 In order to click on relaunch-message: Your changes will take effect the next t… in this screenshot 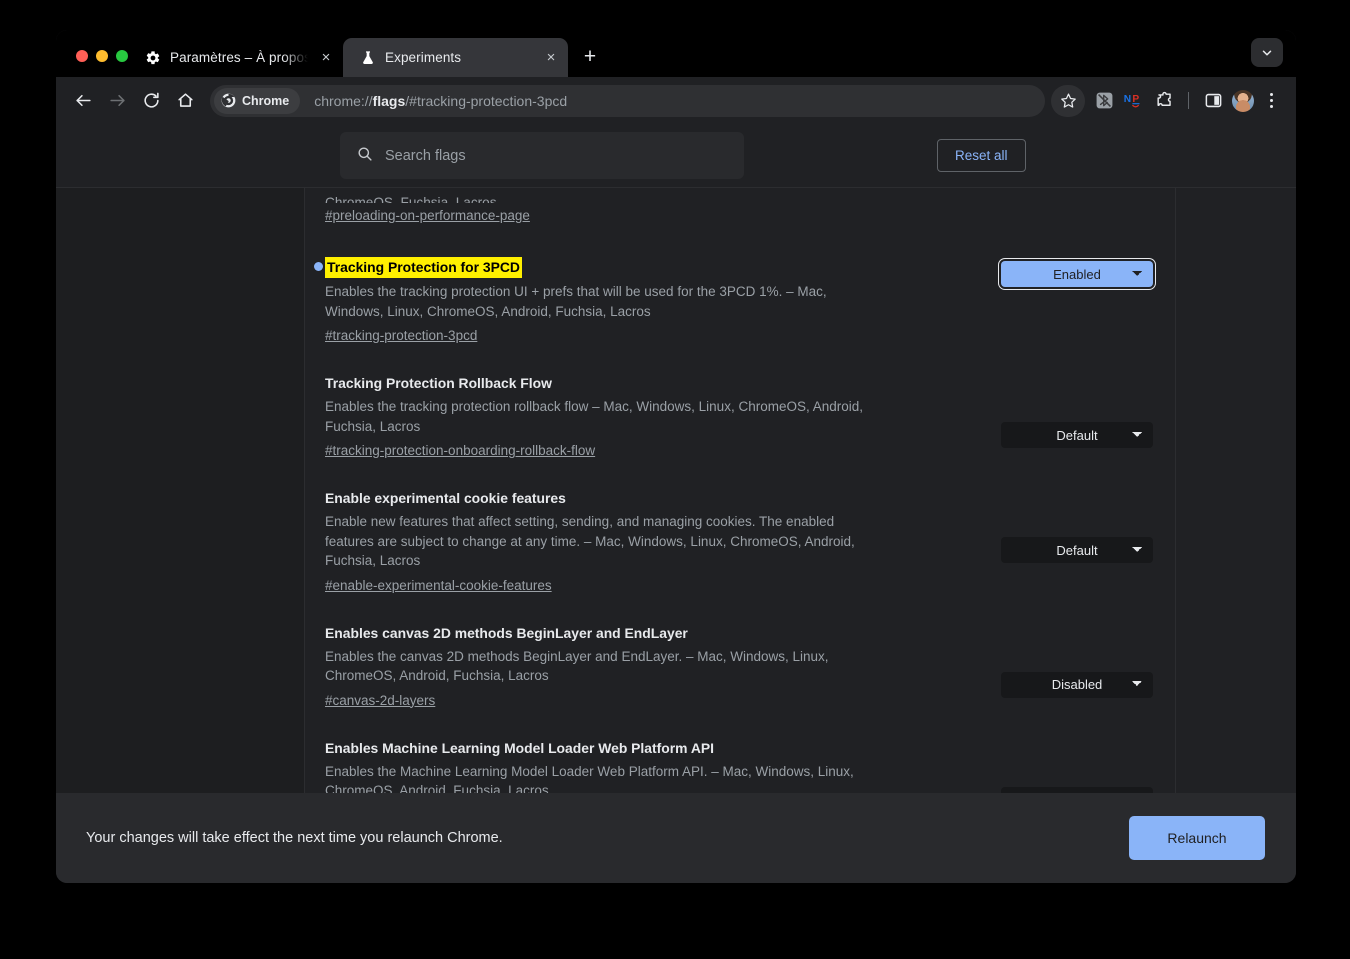, I will do `click(294, 838)`.